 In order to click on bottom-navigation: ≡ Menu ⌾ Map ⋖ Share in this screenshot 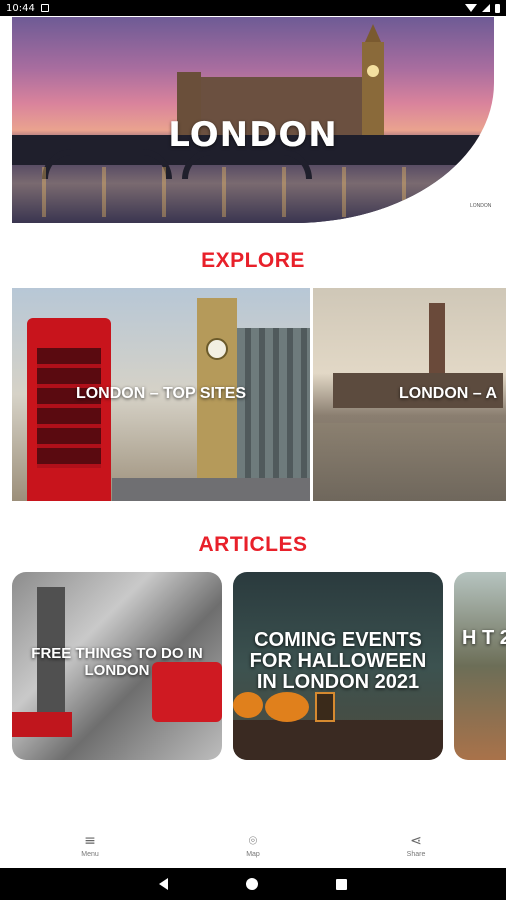, I will do `click(253, 845)`.